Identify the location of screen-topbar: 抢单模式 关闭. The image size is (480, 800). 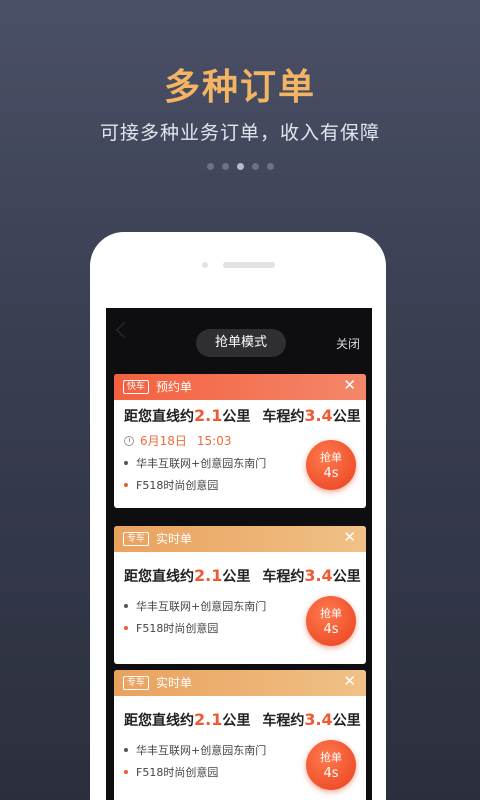
(239, 333).